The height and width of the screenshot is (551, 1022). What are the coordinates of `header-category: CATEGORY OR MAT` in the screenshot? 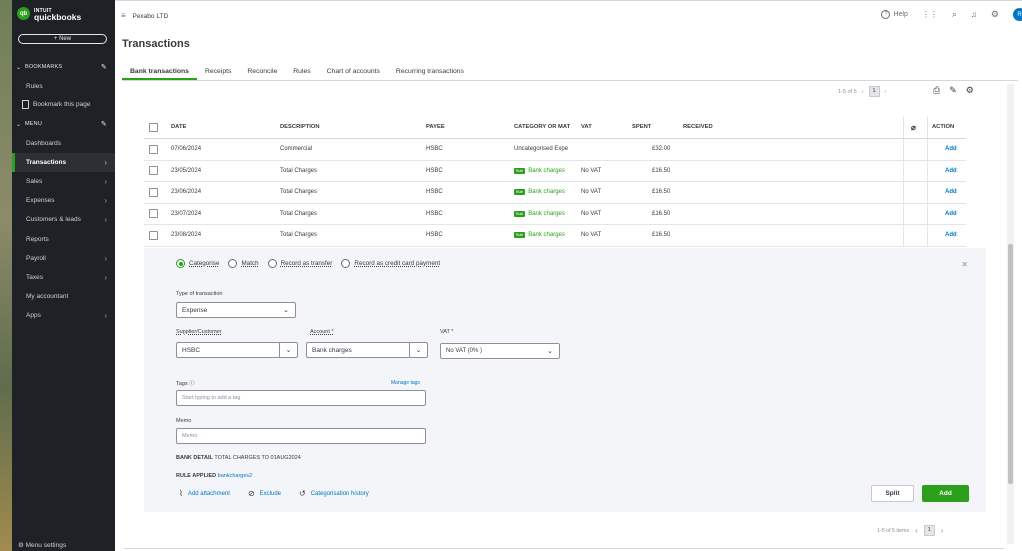 It's located at (547, 127).